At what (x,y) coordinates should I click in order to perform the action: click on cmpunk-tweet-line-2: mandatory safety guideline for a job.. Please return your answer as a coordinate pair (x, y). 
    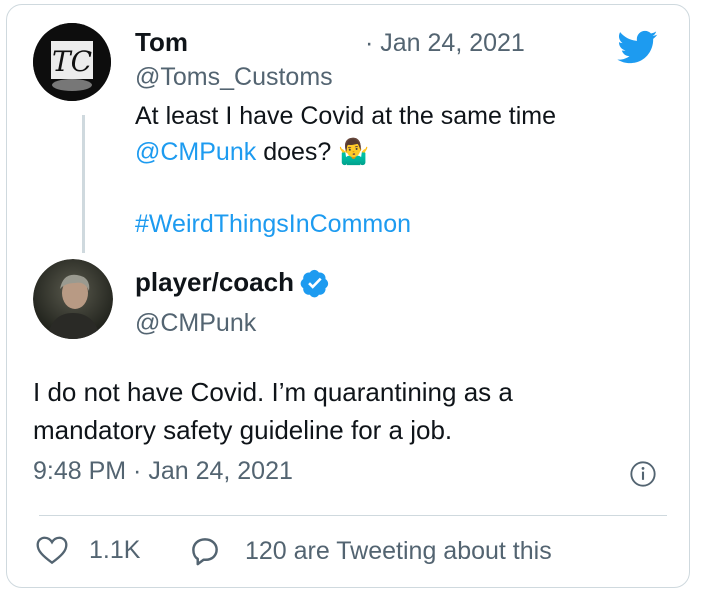
    Looking at the image, I should click on (243, 430).